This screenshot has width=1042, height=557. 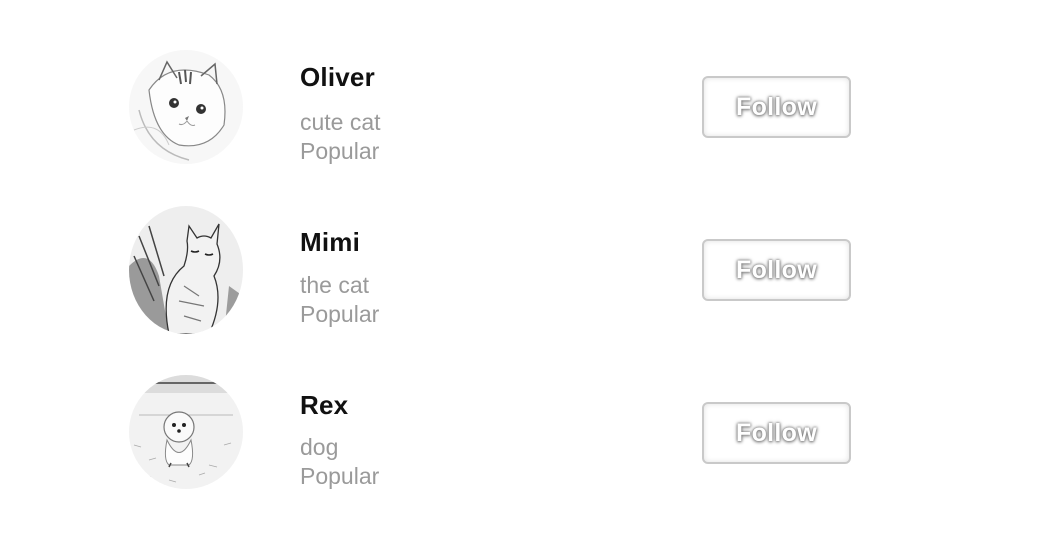 What do you see at coordinates (337, 77) in the screenshot?
I see `user-name: Oliver` at bounding box center [337, 77].